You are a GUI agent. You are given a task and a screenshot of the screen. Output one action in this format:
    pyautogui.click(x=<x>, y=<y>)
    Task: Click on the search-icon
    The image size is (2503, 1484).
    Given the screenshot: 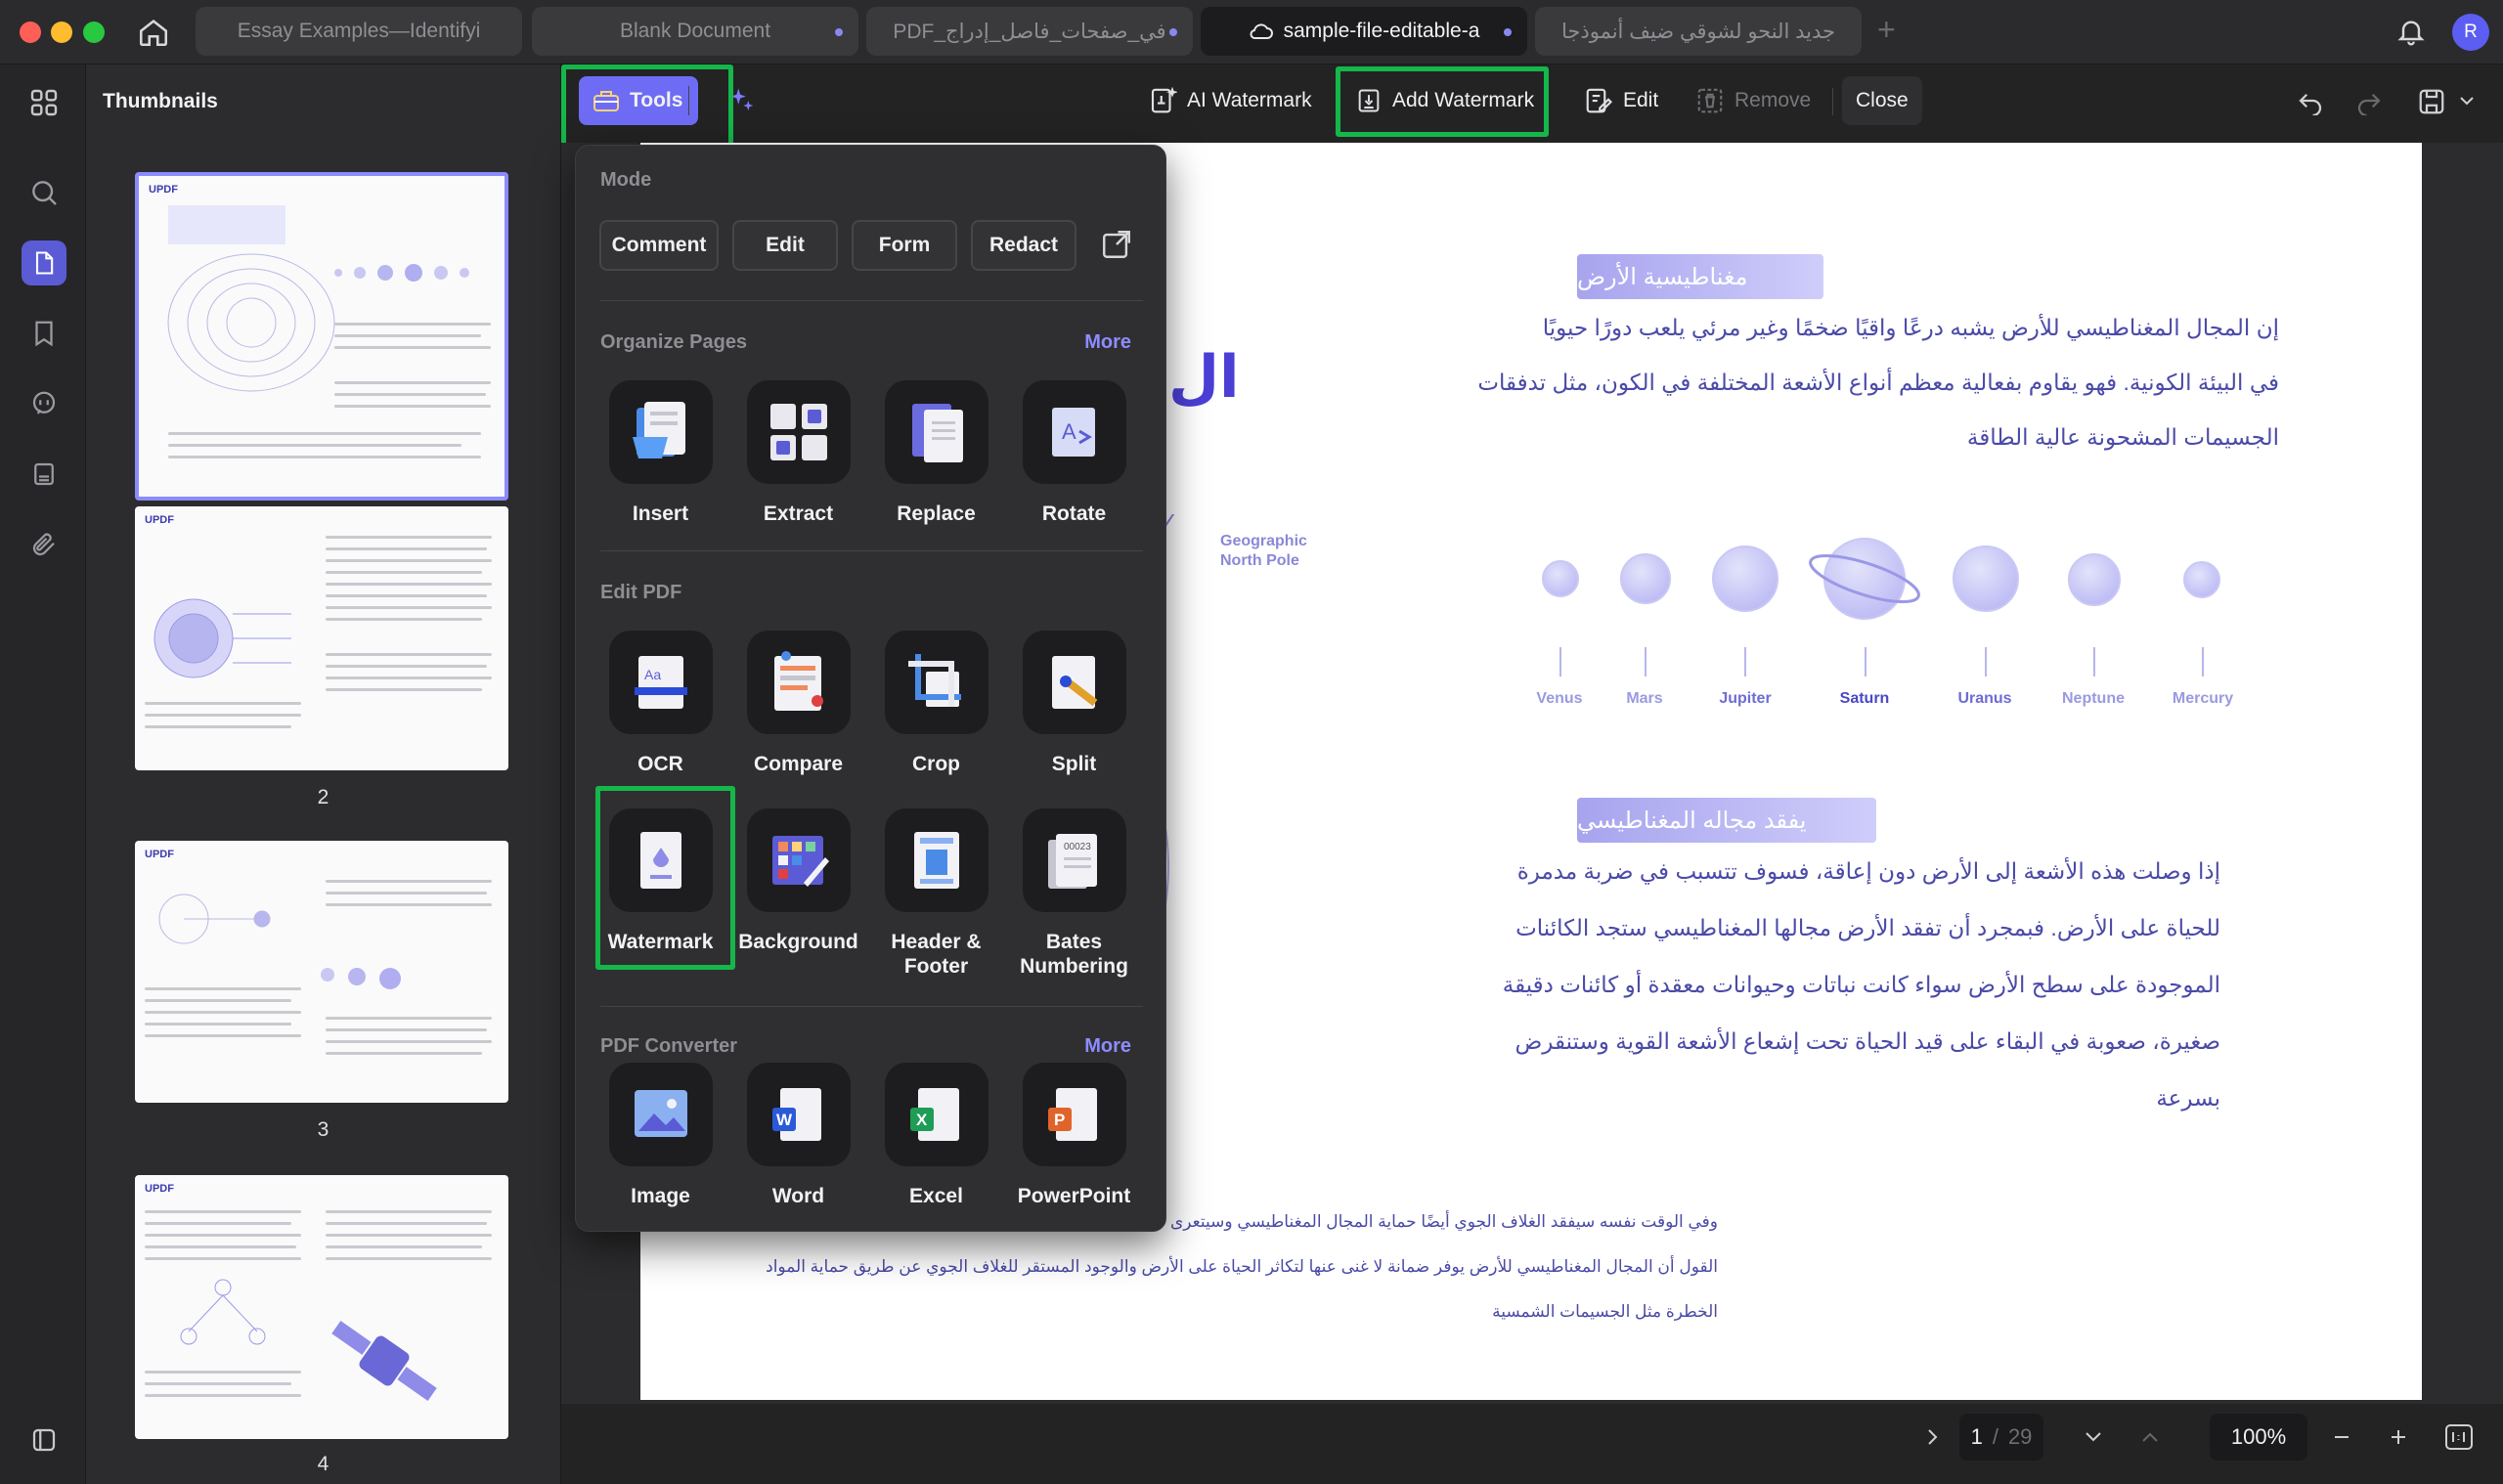 What is the action you would take?
    pyautogui.click(x=44, y=192)
    